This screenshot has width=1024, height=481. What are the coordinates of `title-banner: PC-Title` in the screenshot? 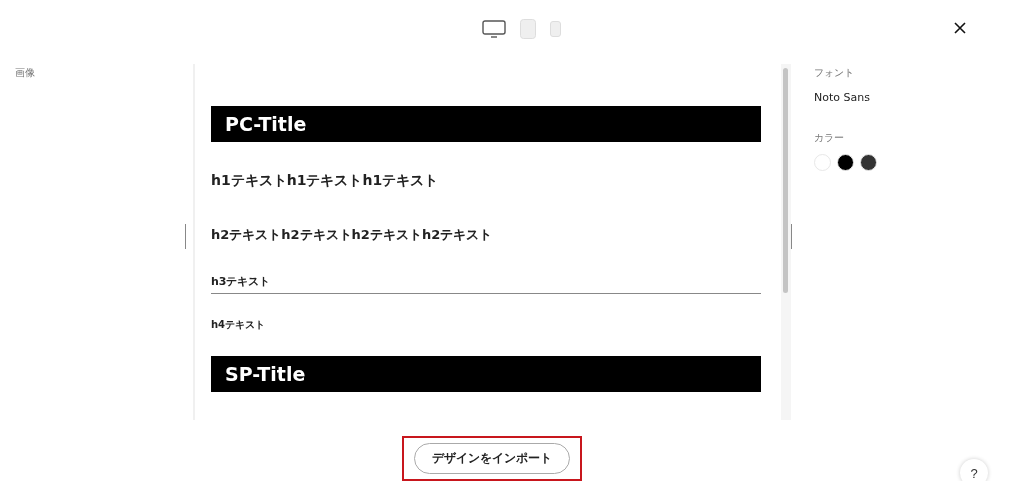 It's located at (486, 124).